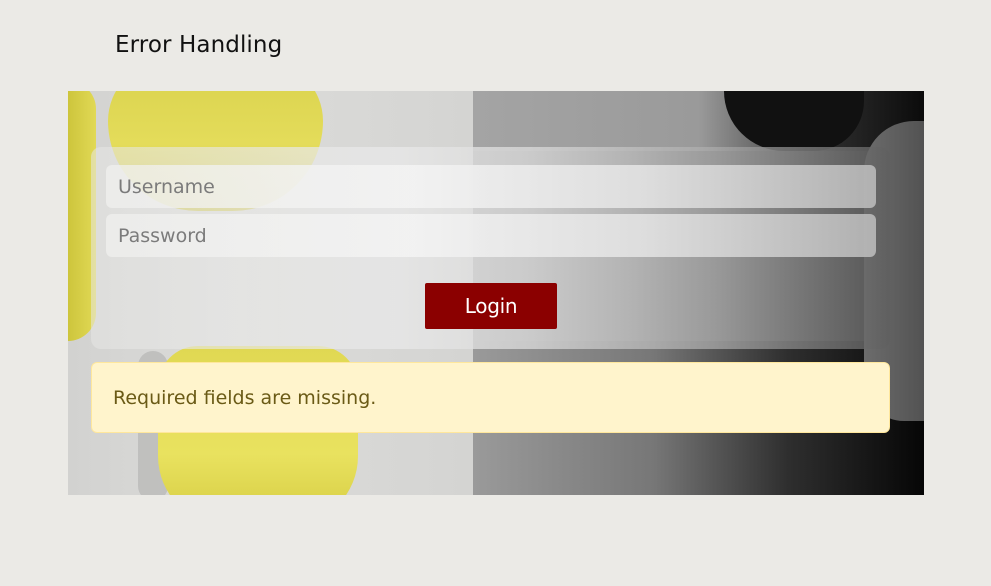 Image resolution: width=991 pixels, height=586 pixels. I want to click on username-input, so click(491, 186).